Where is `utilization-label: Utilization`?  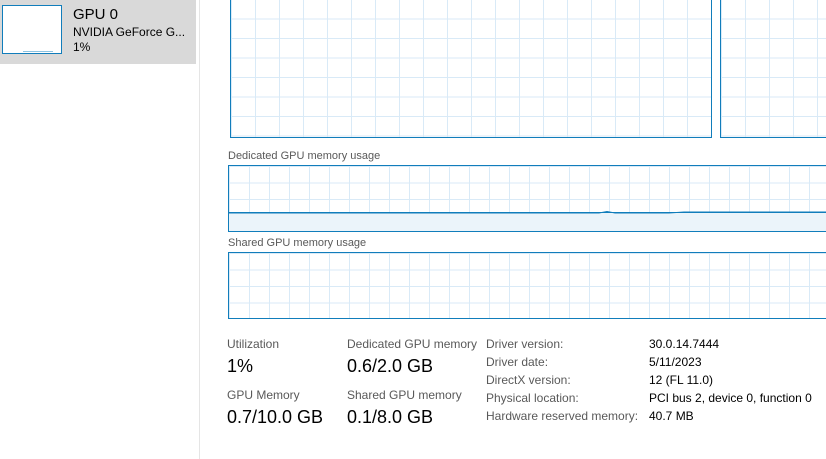
utilization-label: Utilization is located at coordinates (253, 344).